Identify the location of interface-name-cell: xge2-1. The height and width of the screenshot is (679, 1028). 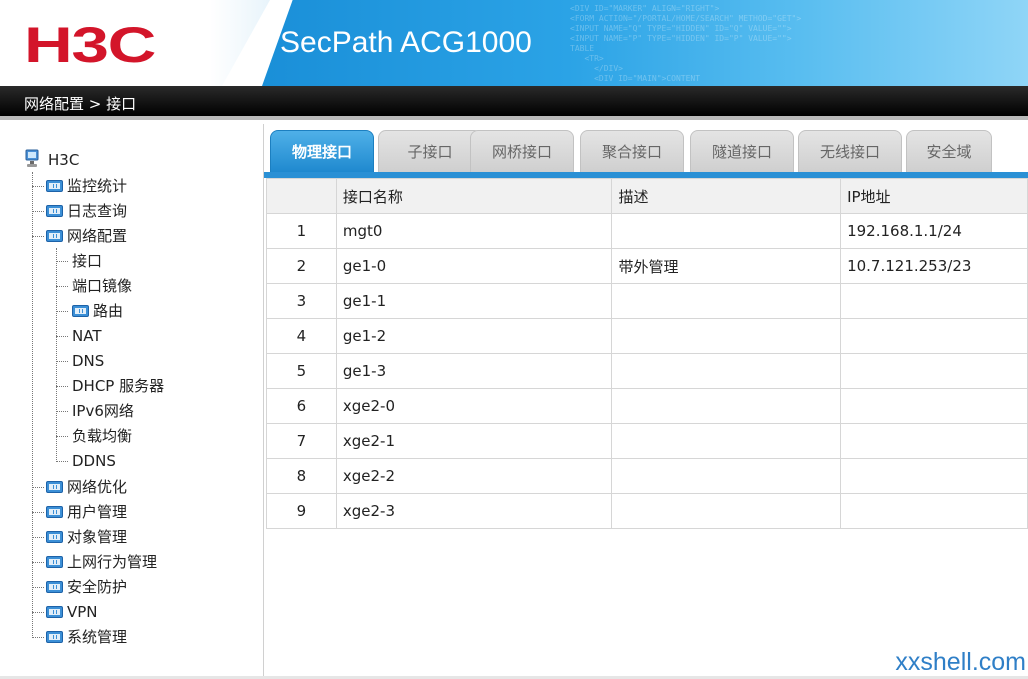
(474, 441).